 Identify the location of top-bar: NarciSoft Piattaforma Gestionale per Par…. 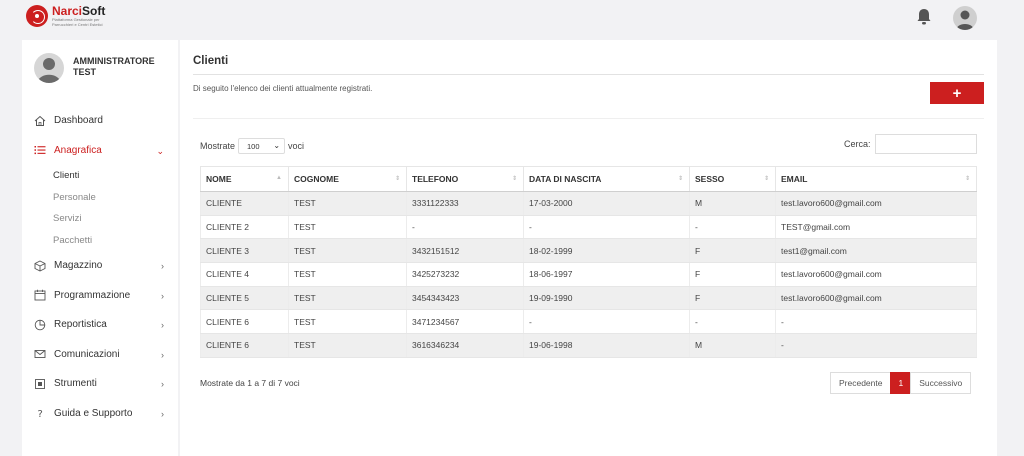
(512, 18).